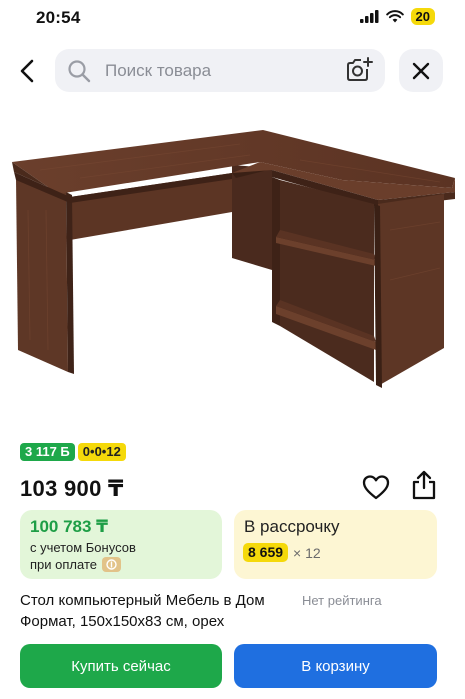 This screenshot has height=699, width=465. I want to click on buy-now-button: Купить сейчас, so click(121, 666).